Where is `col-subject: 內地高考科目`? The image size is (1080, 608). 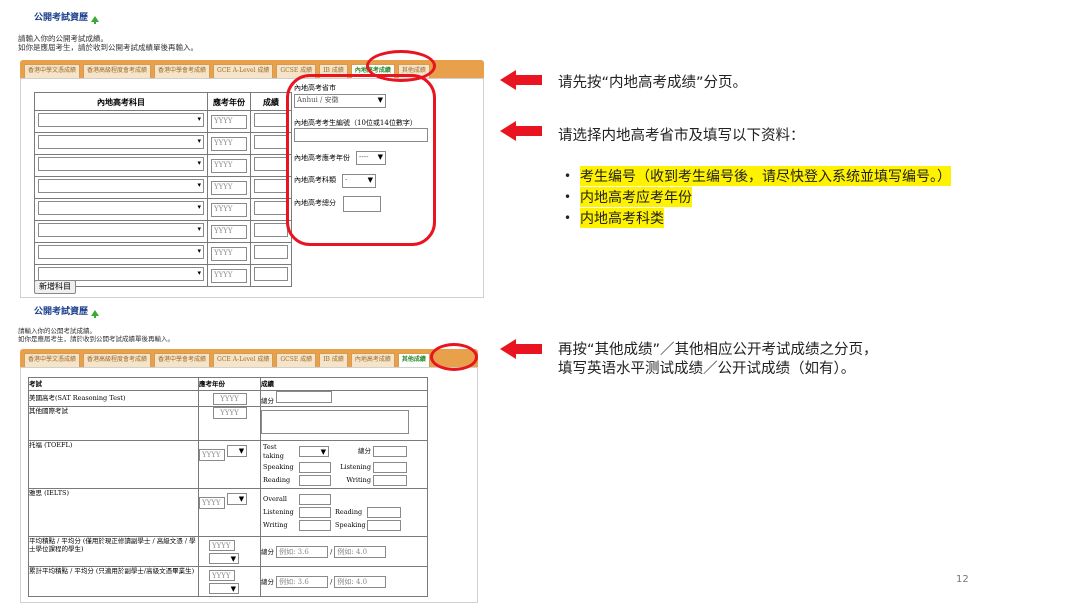
col-subject: 內地高考科目 is located at coordinates (121, 101).